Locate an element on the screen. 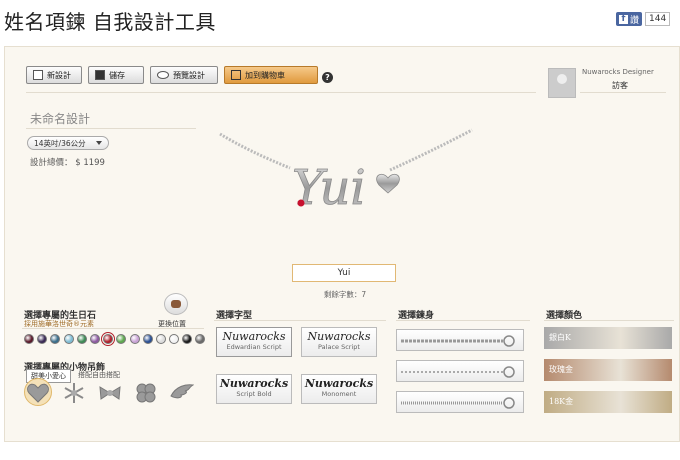 This screenshot has height=460, width=680. font-option-script-bold: Nuwarocks Script Bold is located at coordinates (254, 389).